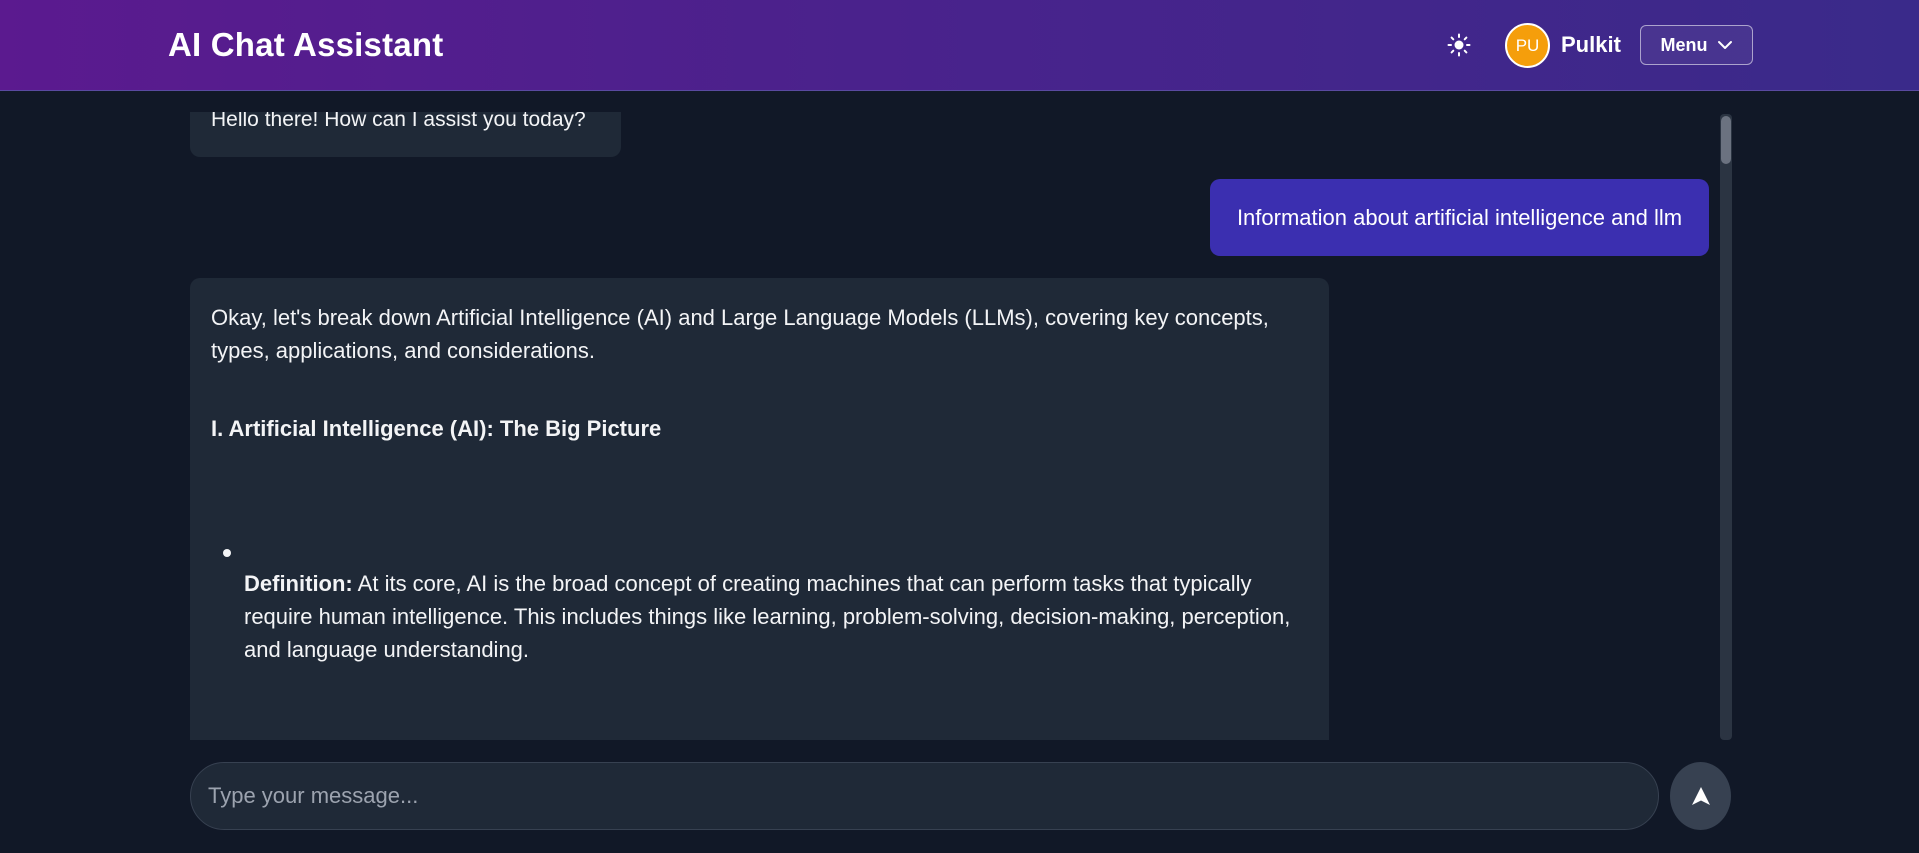  I want to click on chevron-down-icon, so click(1724, 45).